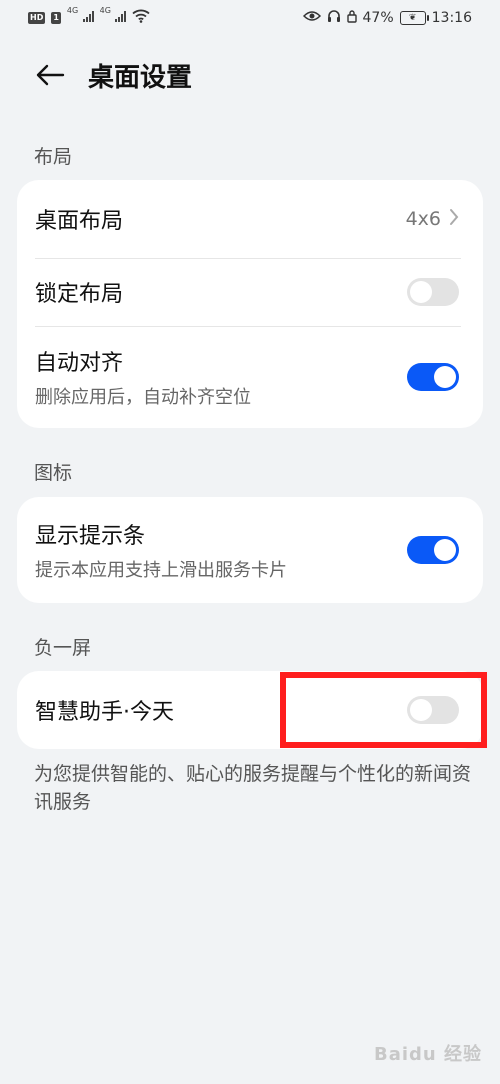 The width and height of the screenshot is (500, 1084). Describe the element at coordinates (63, 648) in the screenshot. I see `section-label-minus-one: 负一屏` at that location.